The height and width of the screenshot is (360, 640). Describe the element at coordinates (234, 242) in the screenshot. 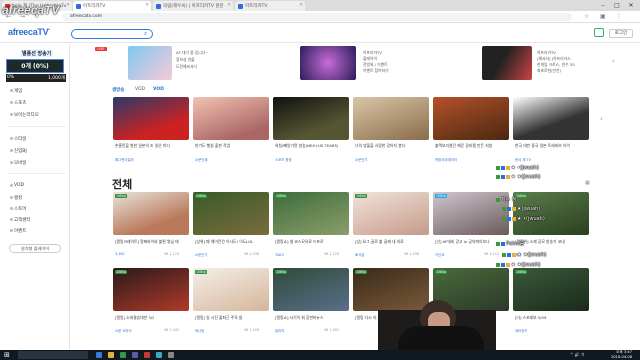

I see `video-title: [상위] 패 해이킨칸 이사도! 이도LOL` at that location.